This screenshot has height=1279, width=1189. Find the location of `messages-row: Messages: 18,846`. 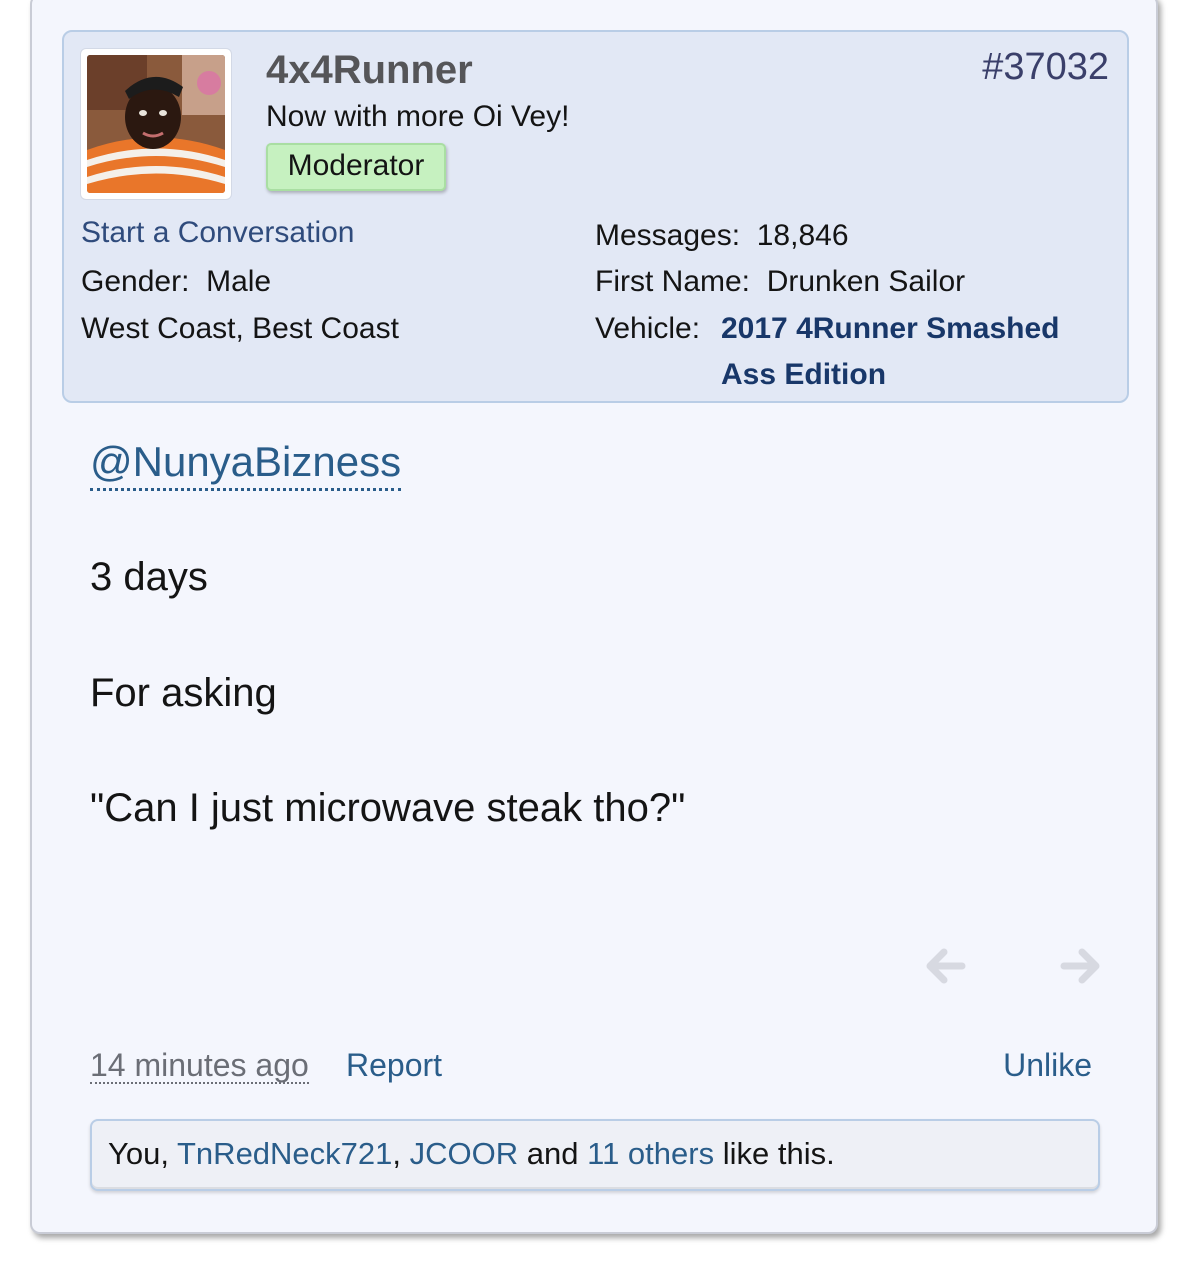

messages-row: Messages: 18,846 is located at coordinates (722, 236).